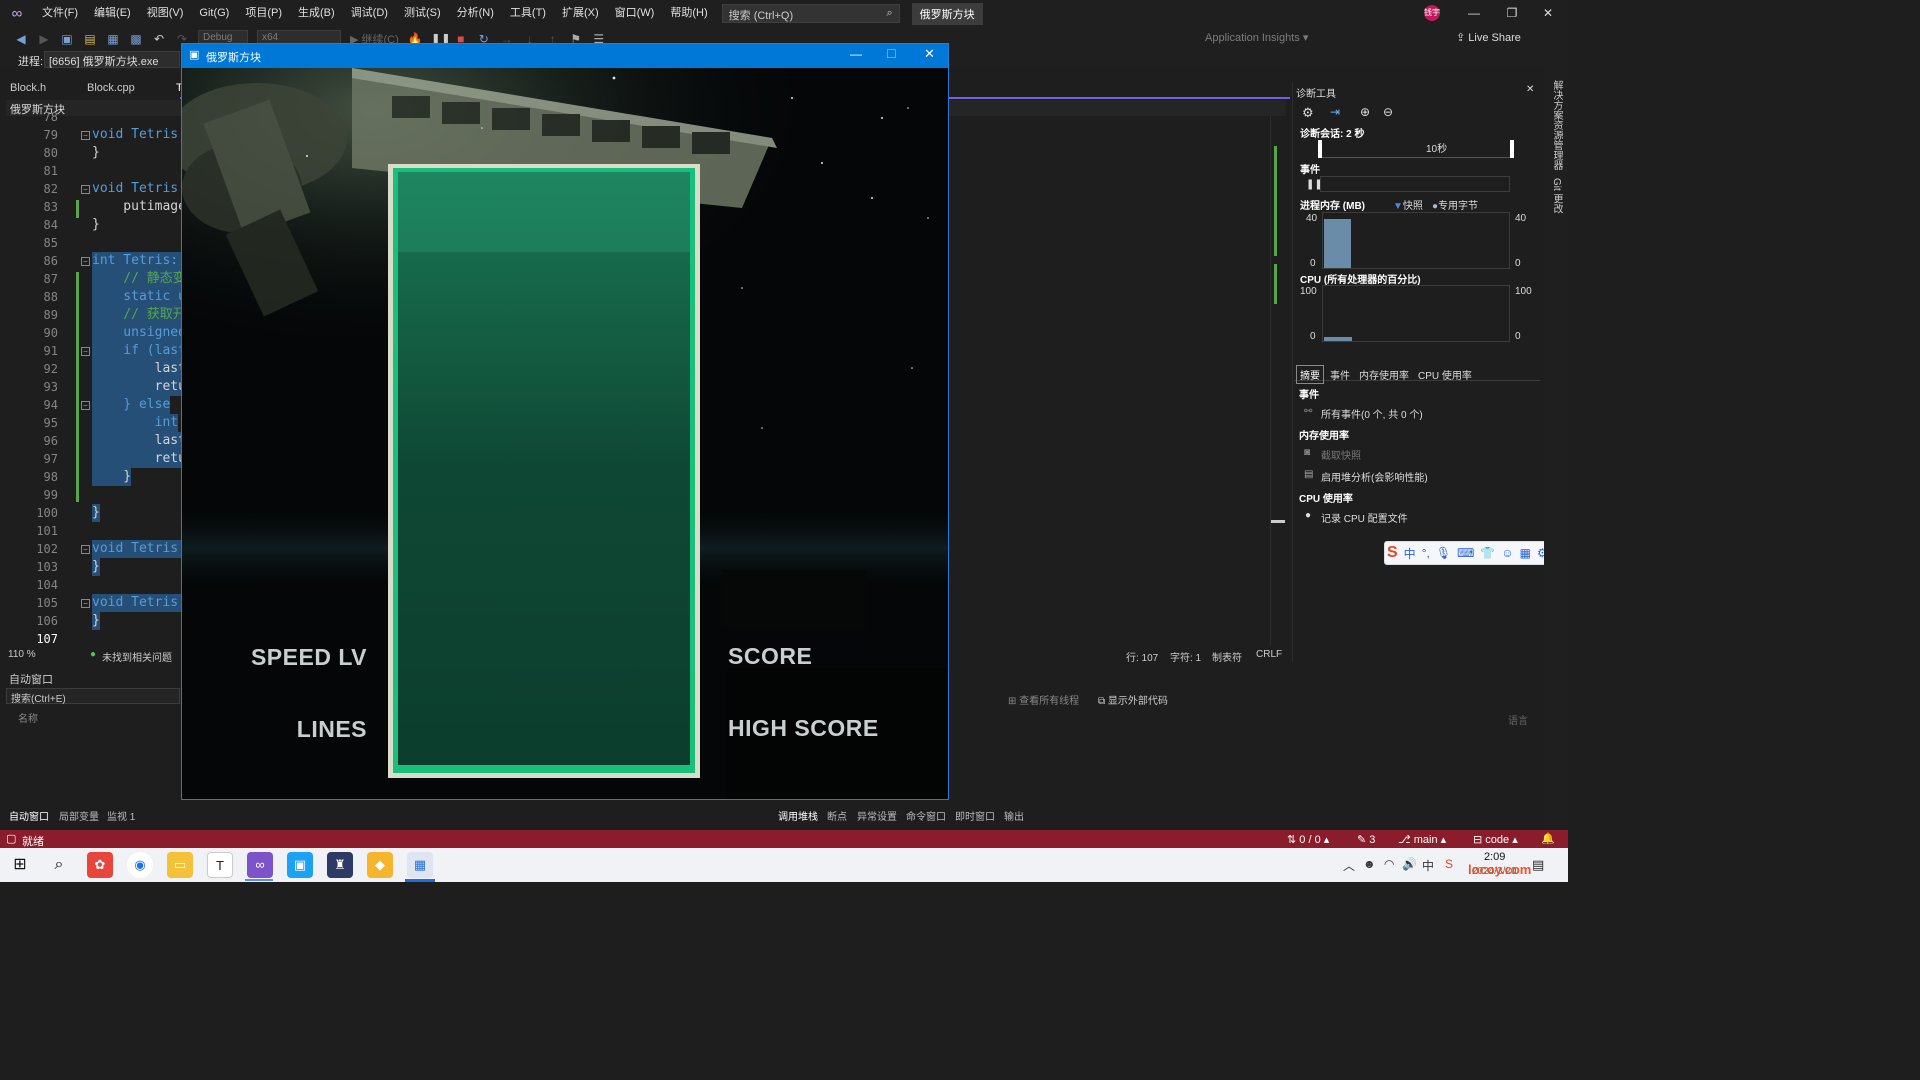 The height and width of the screenshot is (1080, 1920). Describe the element at coordinates (139, 279) in the screenshot. I see `code-line: // 静态变` at that location.